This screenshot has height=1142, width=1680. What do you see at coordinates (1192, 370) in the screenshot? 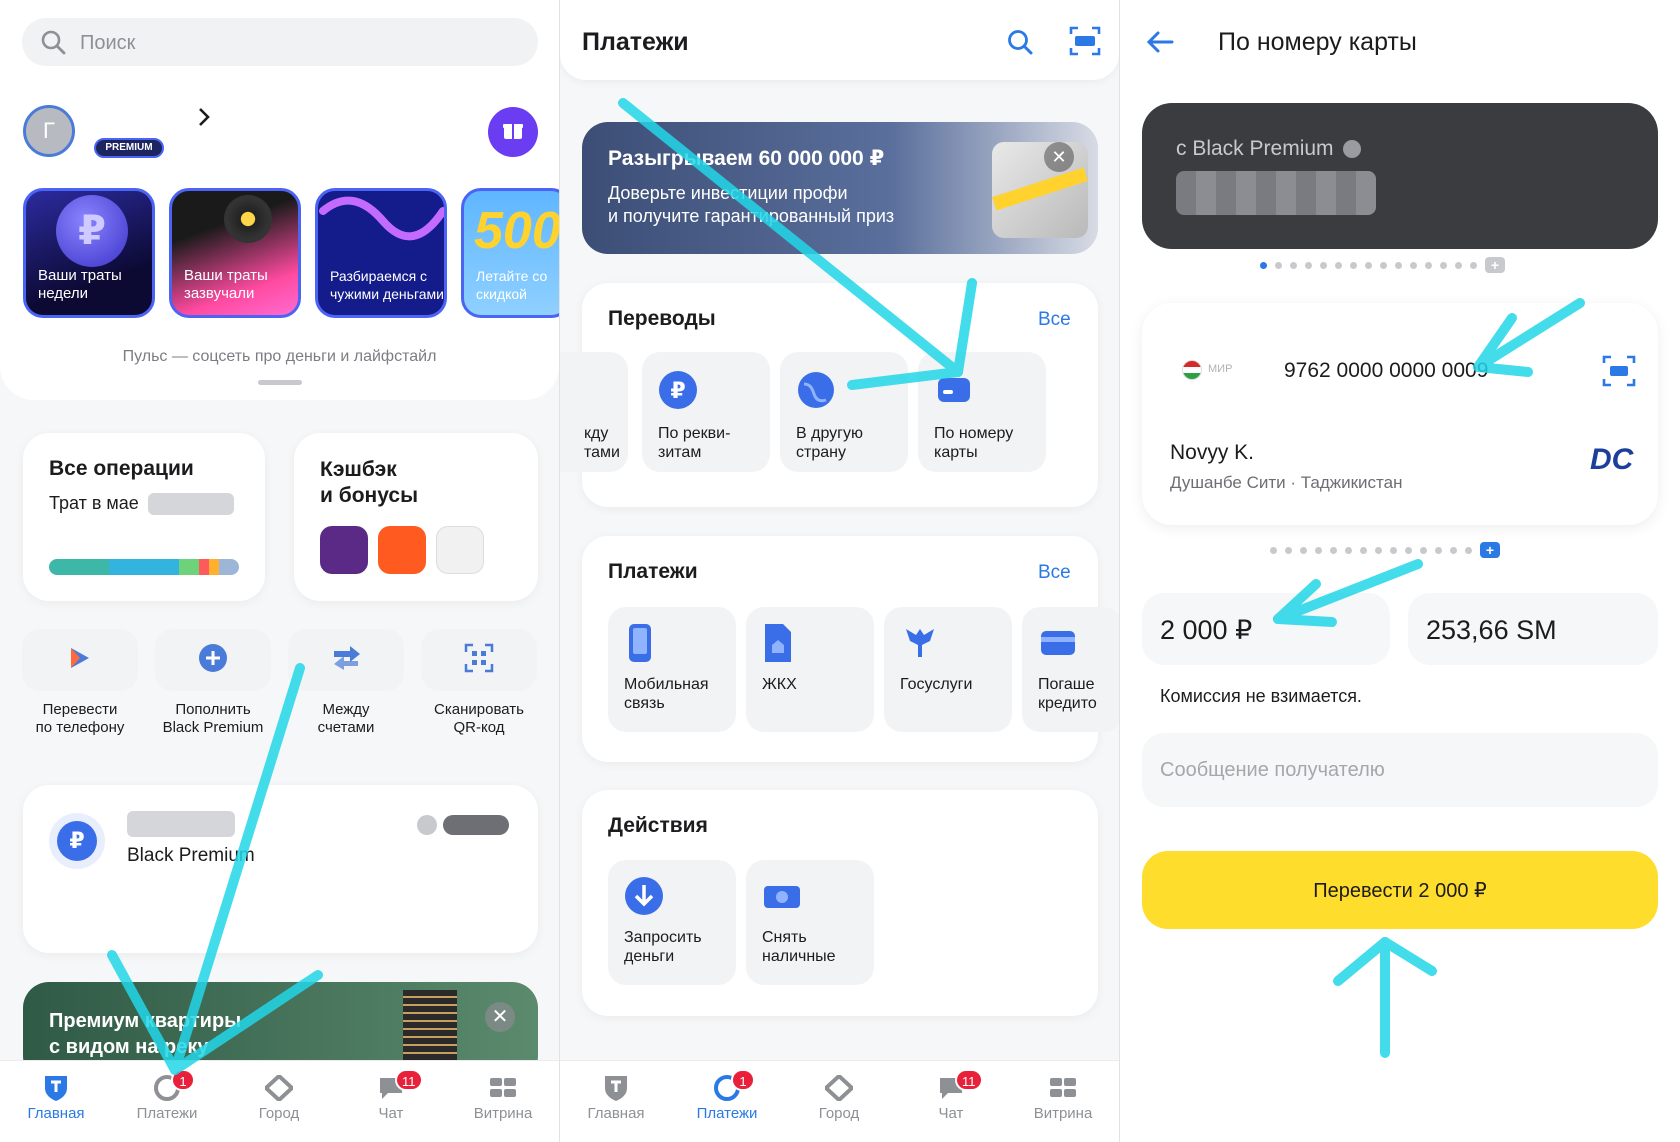
I see `flag-icon` at bounding box center [1192, 370].